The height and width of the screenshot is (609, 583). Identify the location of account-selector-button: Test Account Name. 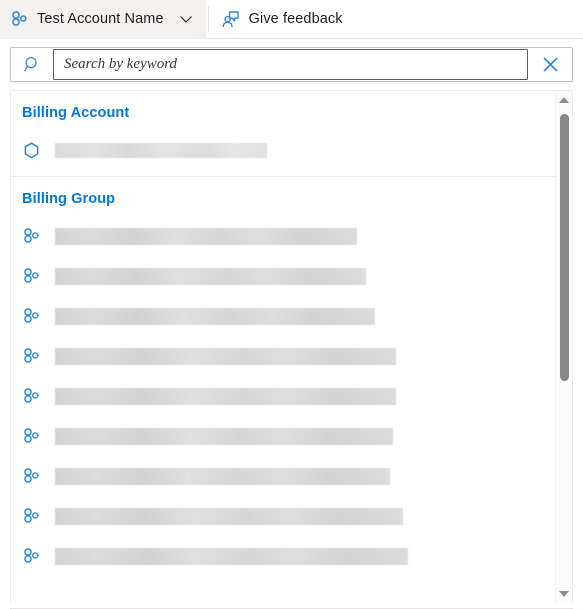
(103, 19).